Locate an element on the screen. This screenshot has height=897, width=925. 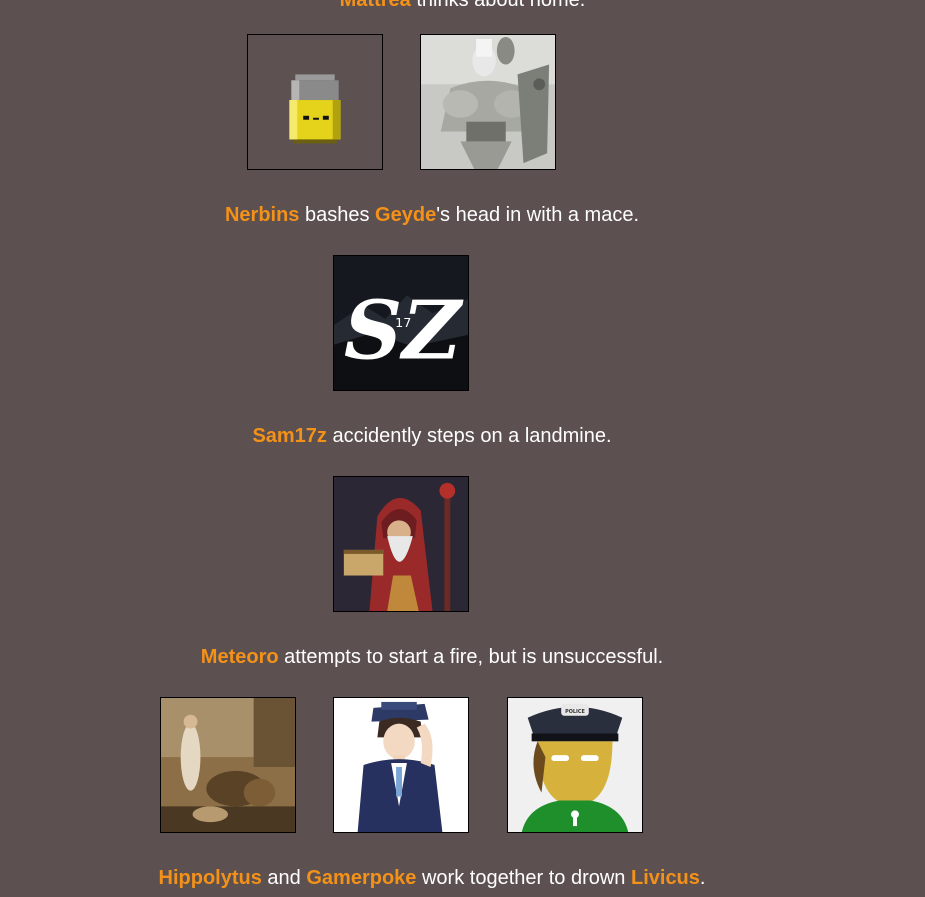
event-description: accidently steps on a landmine. is located at coordinates (469, 436).